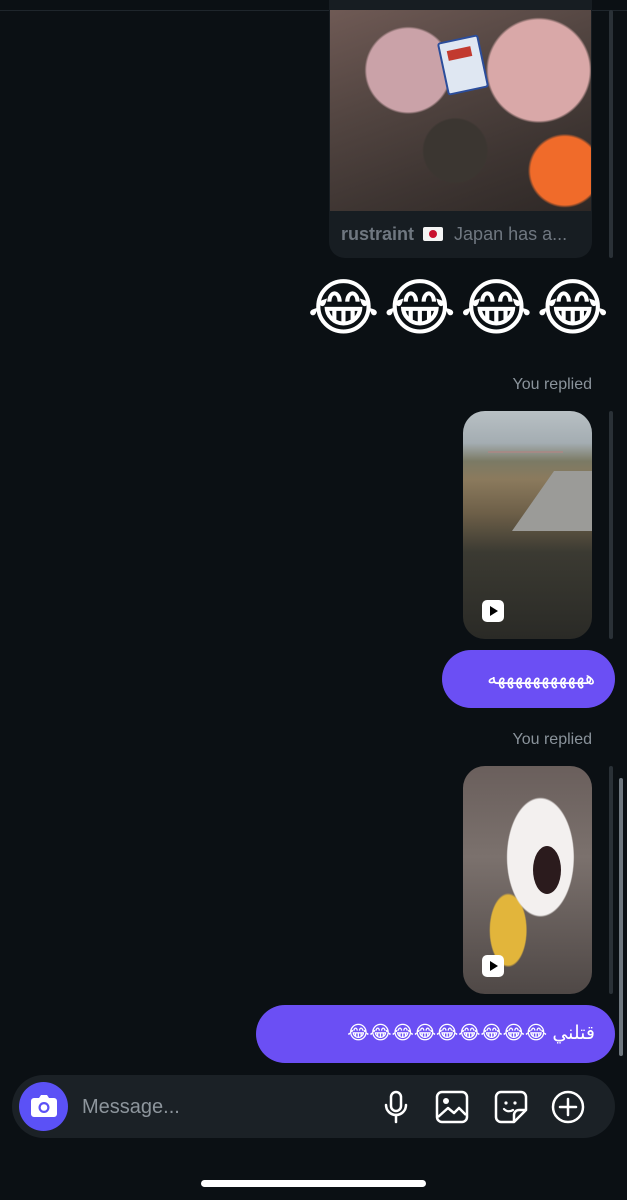  Describe the element at coordinates (568, 1107) in the screenshot. I see `plus-icon` at that location.